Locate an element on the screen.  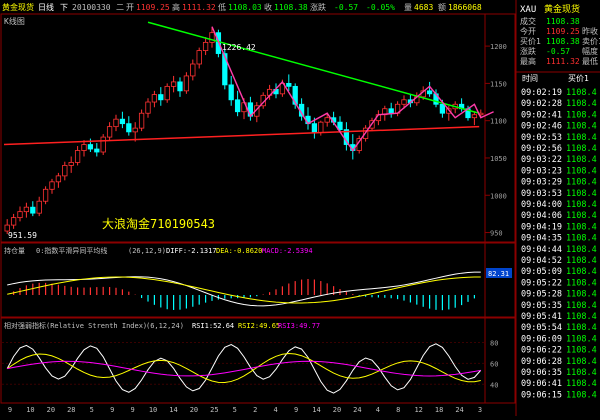
tick-row: 09:06:28 1108.4 is located at coordinates (559, 362).